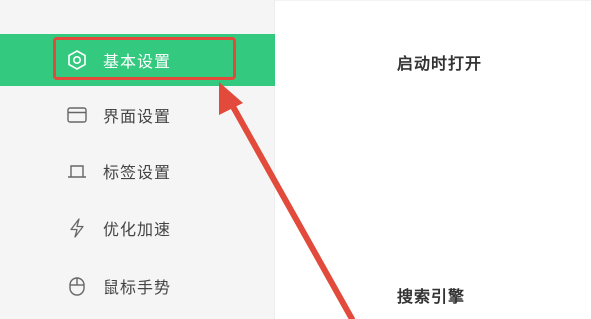  Describe the element at coordinates (77, 228) in the screenshot. I see `lightning-icon` at that location.